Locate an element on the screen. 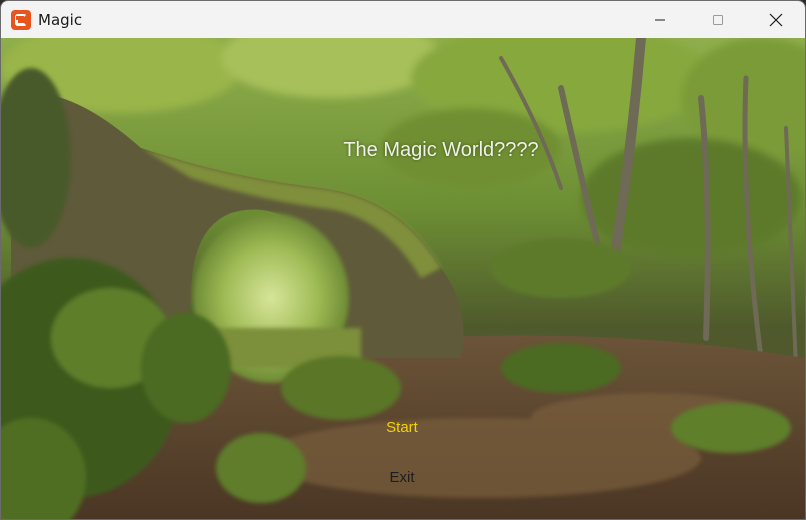  window-title: Magic is located at coordinates (60, 19).